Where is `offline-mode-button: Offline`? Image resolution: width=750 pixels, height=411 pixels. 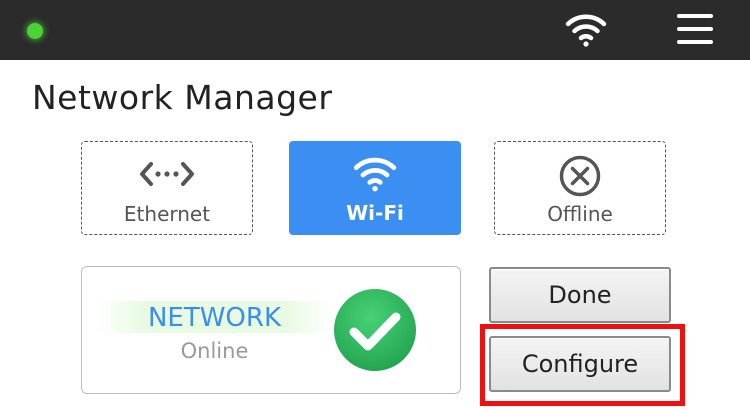 offline-mode-button: Offline is located at coordinates (580, 188).